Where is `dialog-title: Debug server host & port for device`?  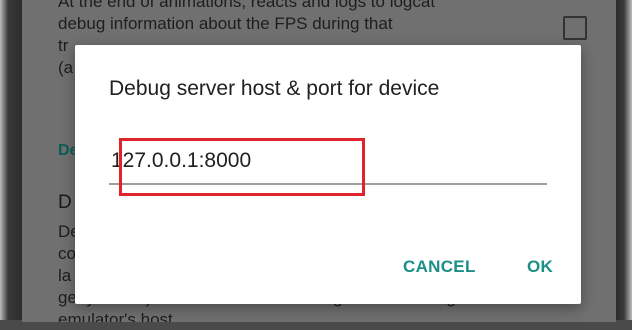
dialog-title: Debug server host & port for device is located at coordinates (274, 88).